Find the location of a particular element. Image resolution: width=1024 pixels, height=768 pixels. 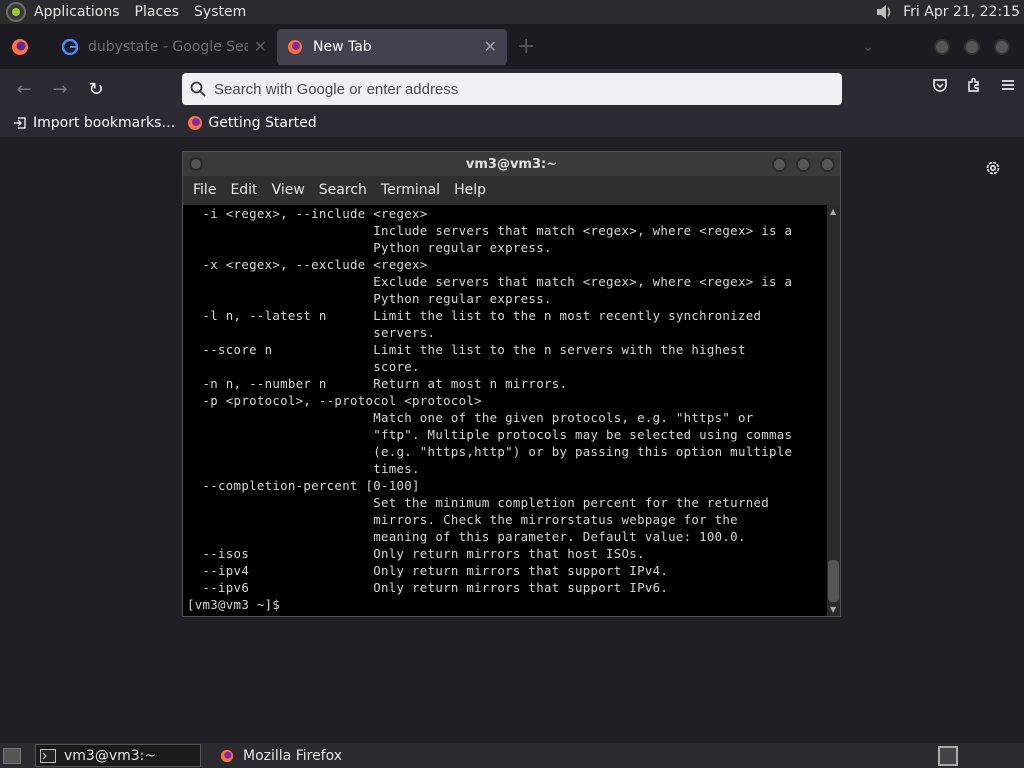

tab-google-search: dubystate - Google Search ✕ is located at coordinates (164, 47).